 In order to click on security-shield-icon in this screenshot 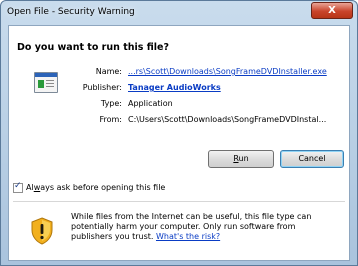, I will do `click(42, 231)`.